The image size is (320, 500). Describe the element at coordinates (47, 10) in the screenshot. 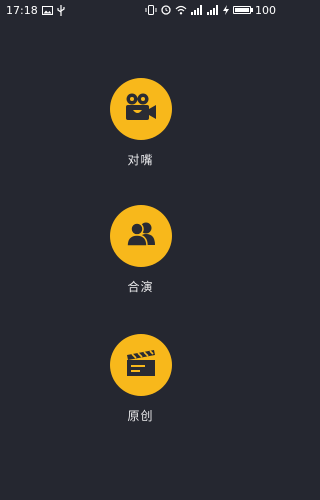

I see `image-icon` at that location.